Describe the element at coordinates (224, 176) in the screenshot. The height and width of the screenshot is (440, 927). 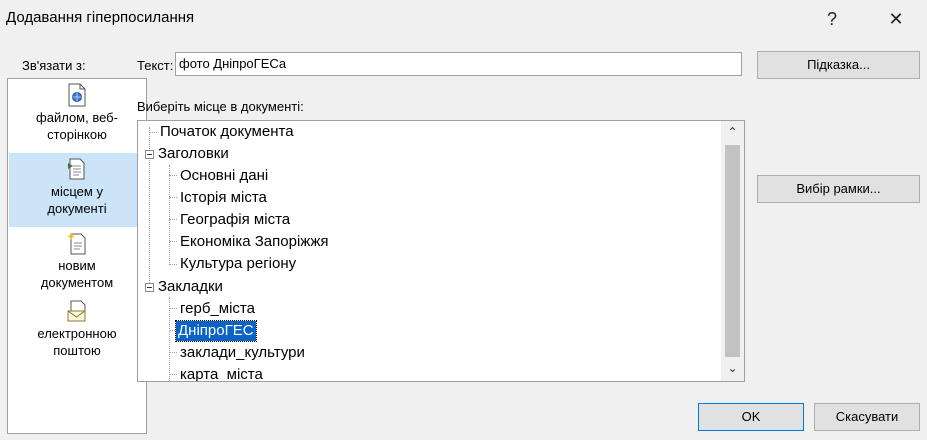
I see `tree-item: Основні дані` at that location.